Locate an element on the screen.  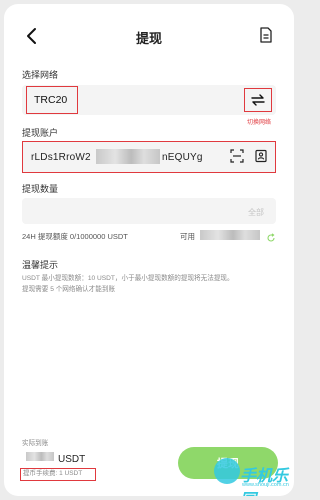
swap-network-button is located at coordinates (258, 100).